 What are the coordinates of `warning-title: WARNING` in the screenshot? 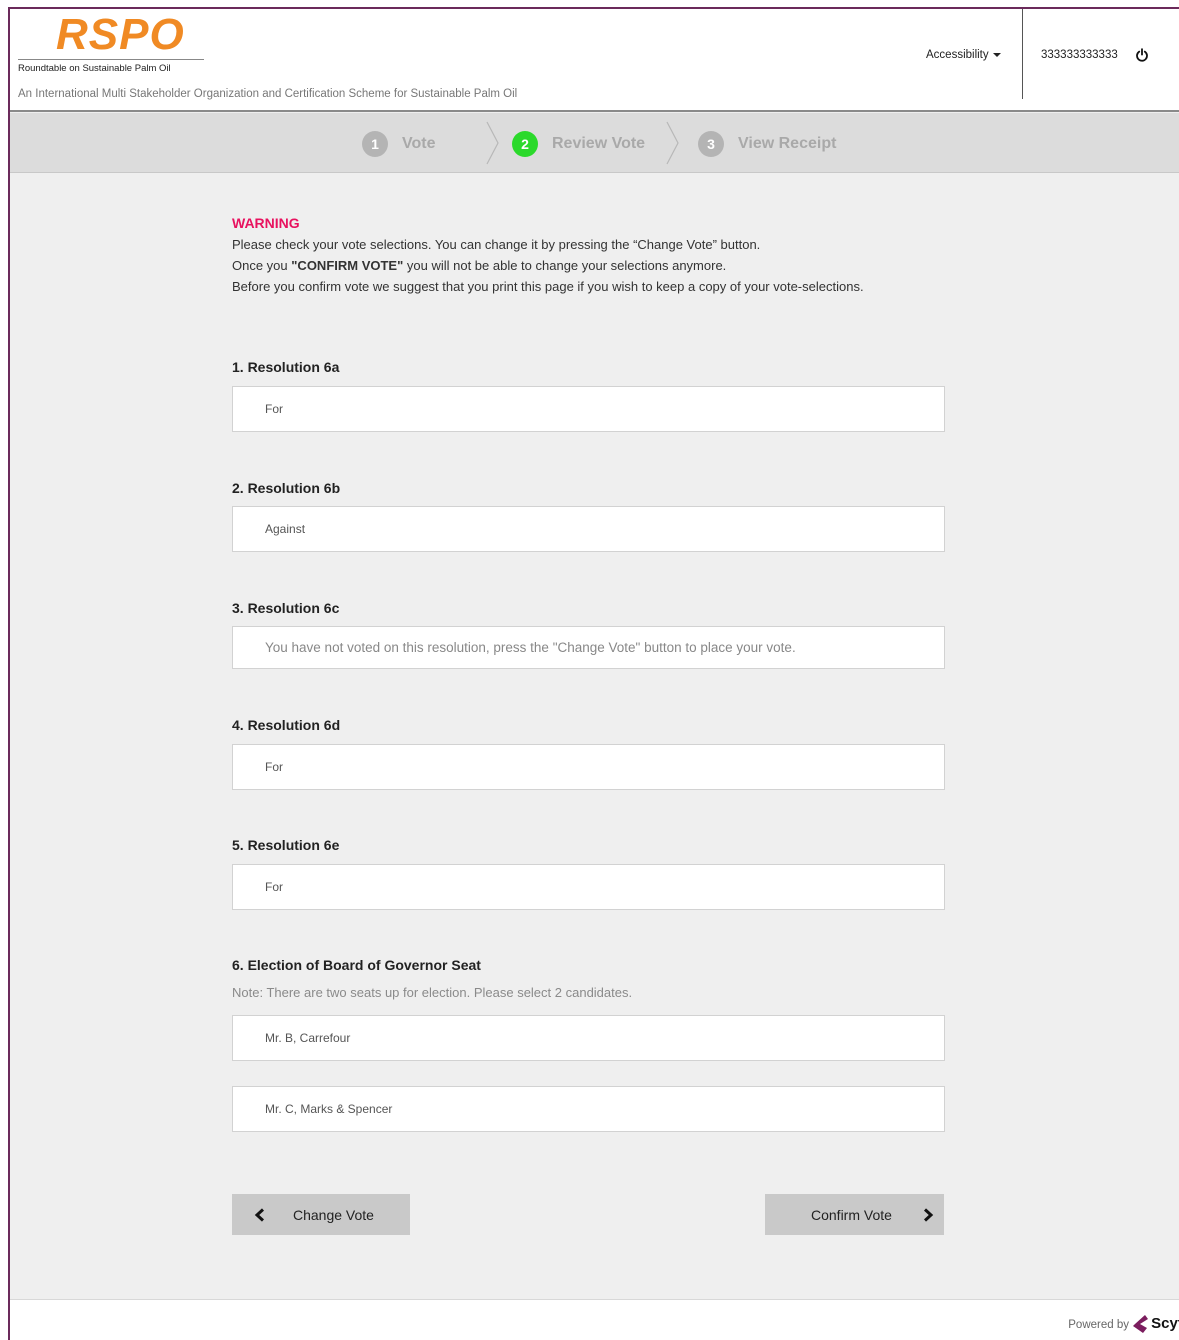 It's located at (266, 223).